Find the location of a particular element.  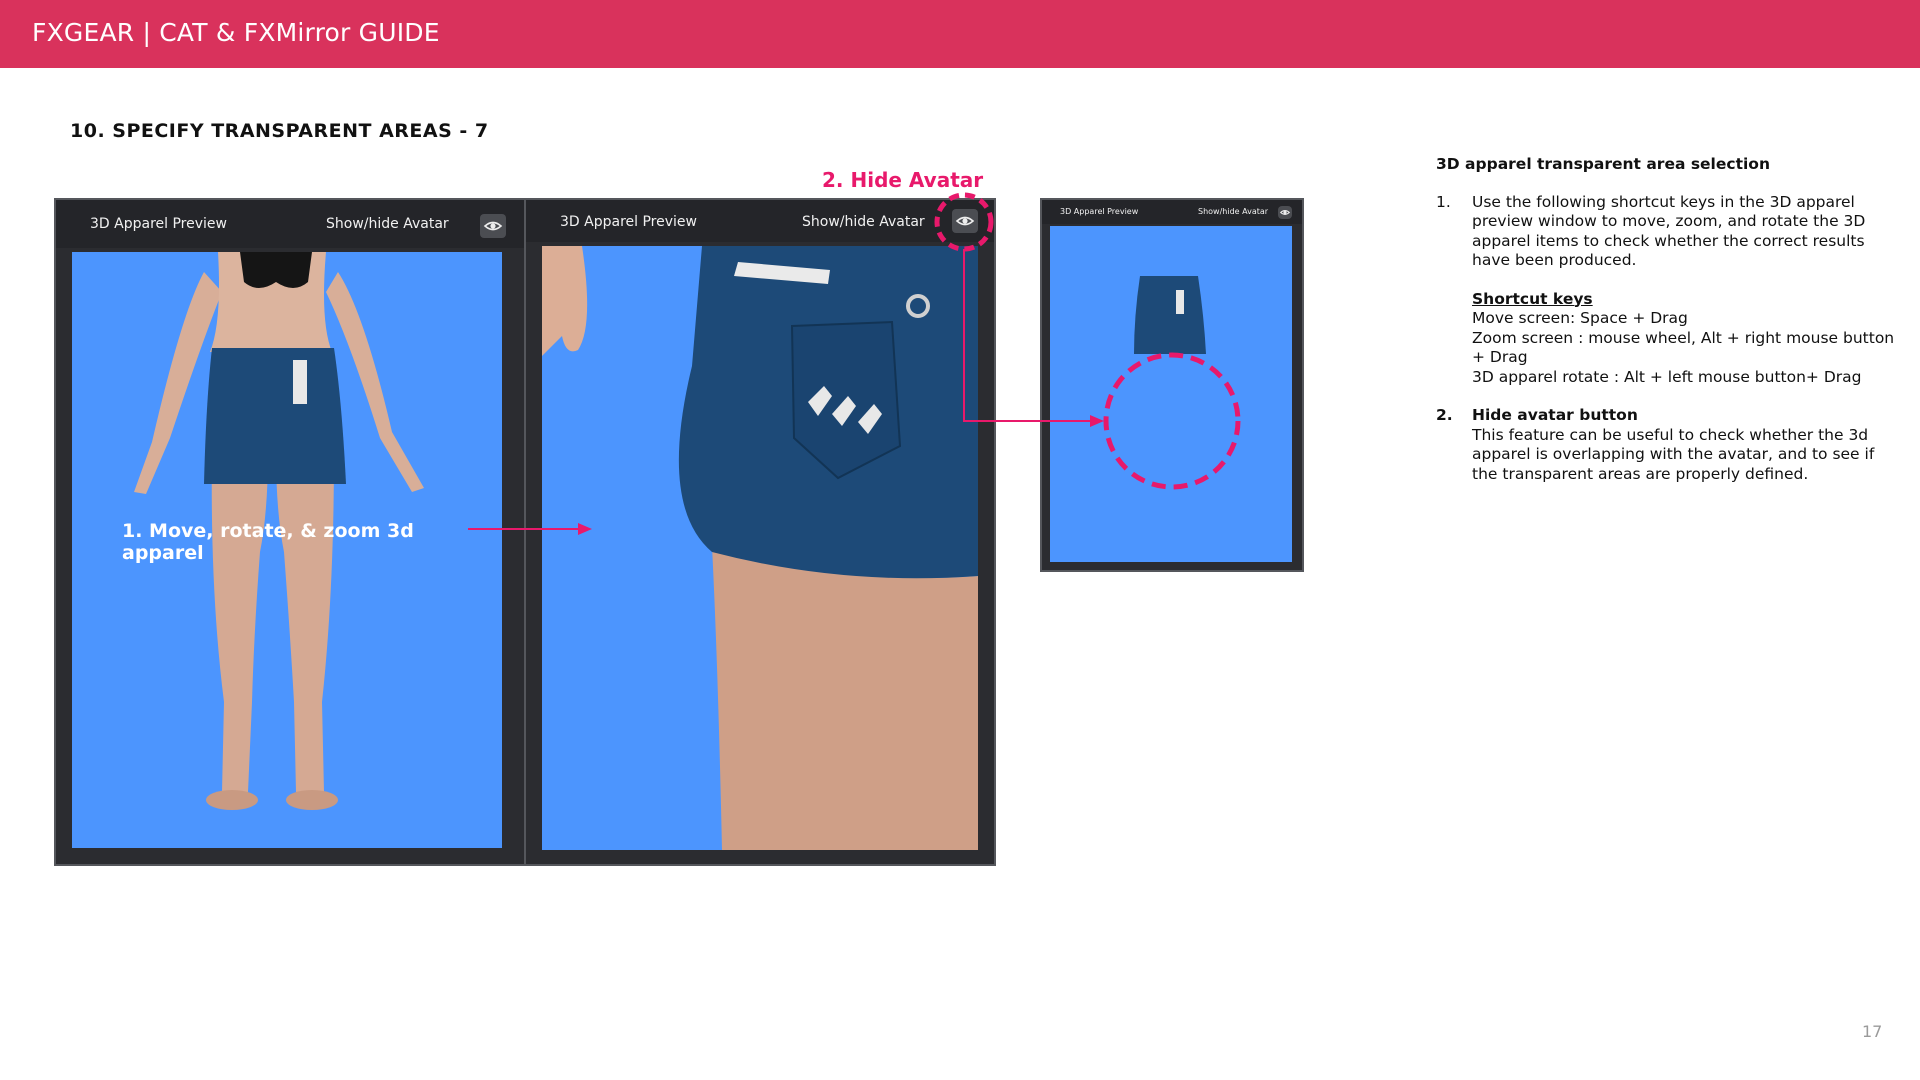

callout-hide-avatar: 2. Hide Avatar is located at coordinates (903, 180).